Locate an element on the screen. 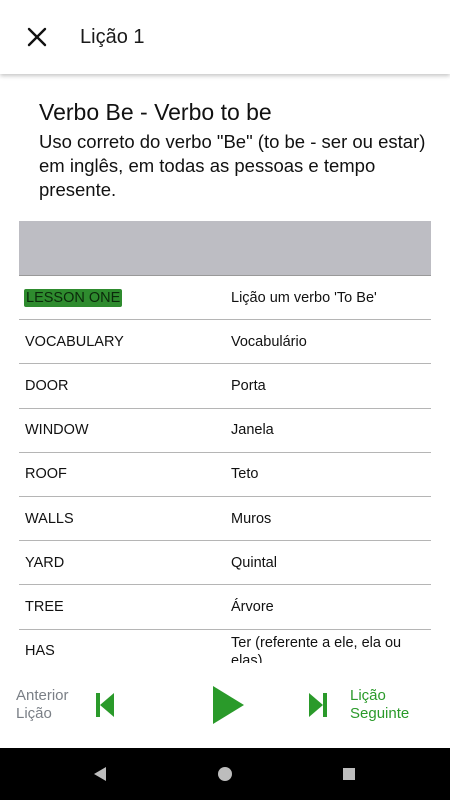 The height and width of the screenshot is (800, 450). row-portuguese: Teto is located at coordinates (245, 474).